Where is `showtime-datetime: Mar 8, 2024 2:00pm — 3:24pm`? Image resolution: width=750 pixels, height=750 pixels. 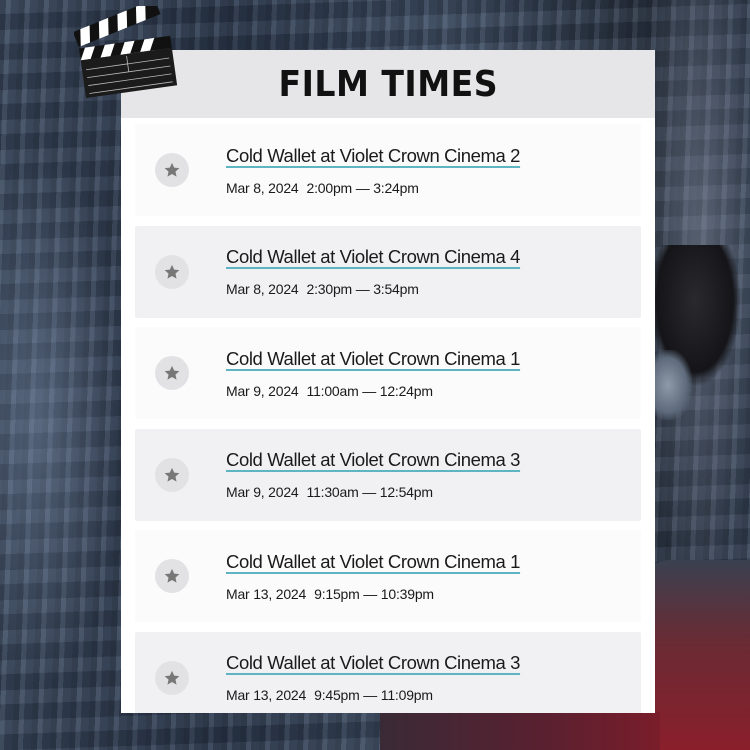
showtime-datetime: Mar 8, 2024 2:00pm — 3:24pm is located at coordinates (373, 188).